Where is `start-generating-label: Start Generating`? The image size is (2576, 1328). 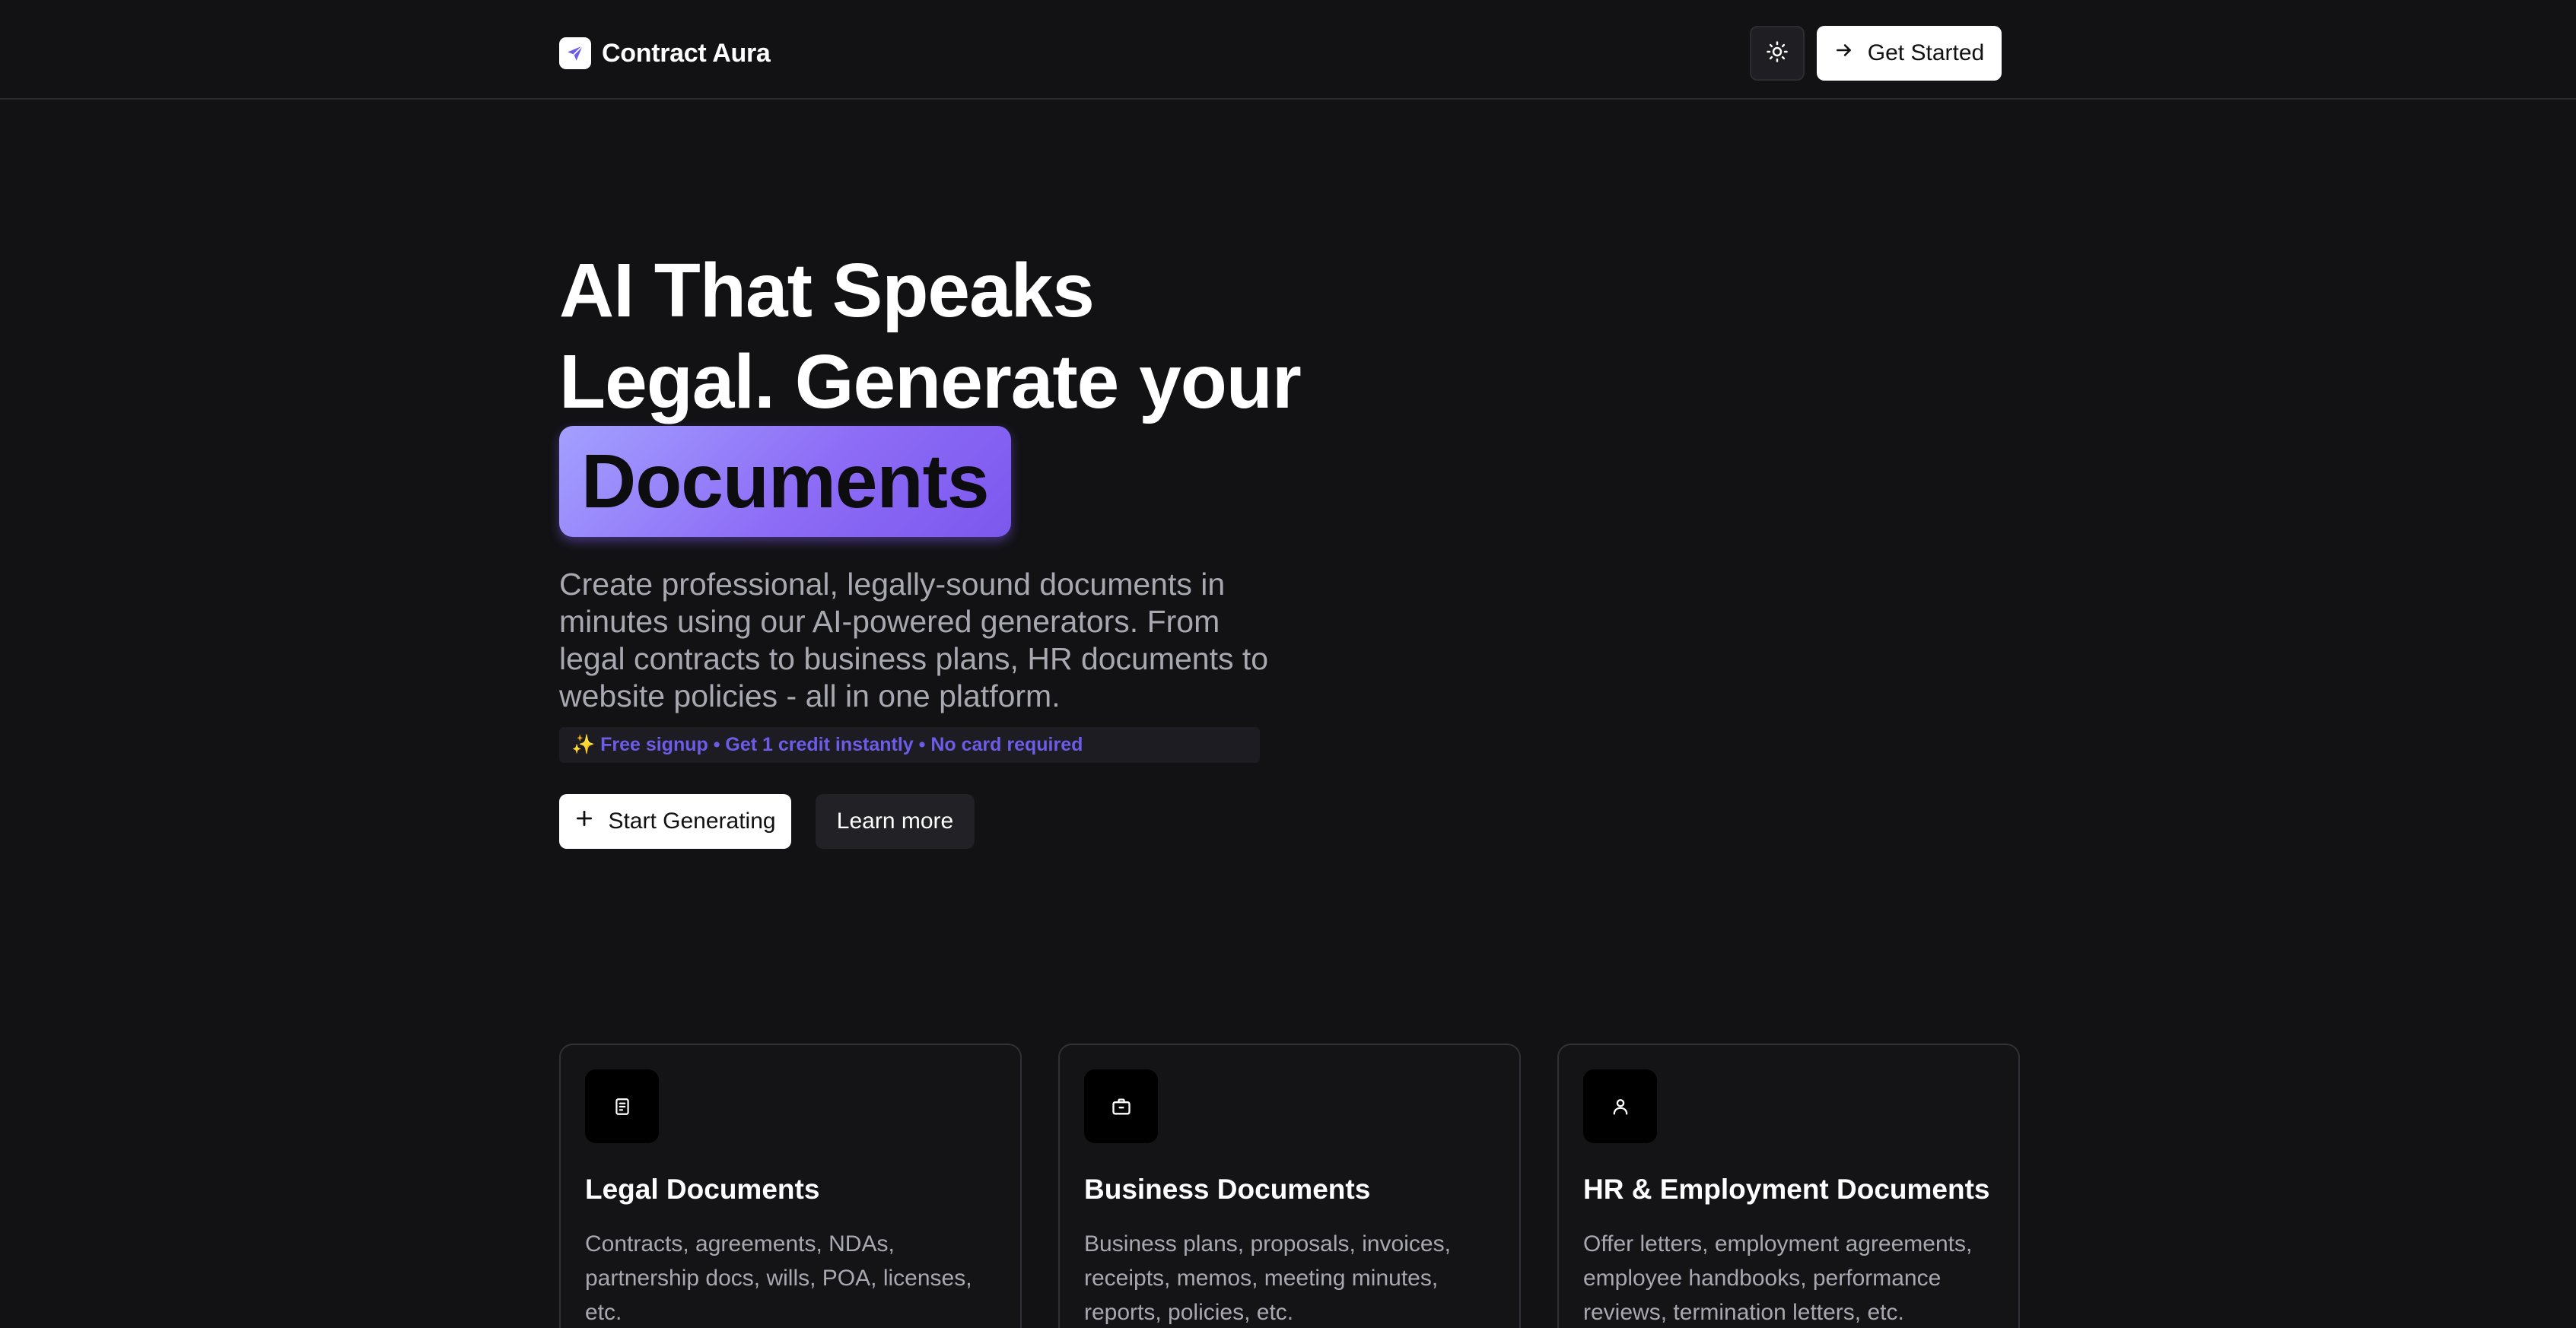
start-generating-label: Start Generating is located at coordinates (692, 821).